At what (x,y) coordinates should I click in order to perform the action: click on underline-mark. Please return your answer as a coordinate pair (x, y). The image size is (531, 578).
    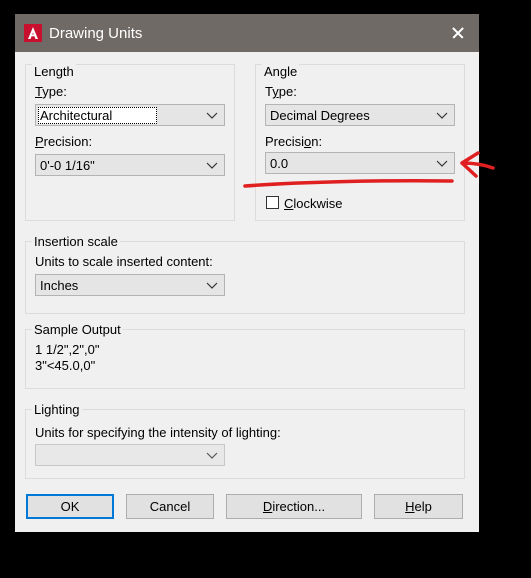
    Looking at the image, I should click on (348, 183).